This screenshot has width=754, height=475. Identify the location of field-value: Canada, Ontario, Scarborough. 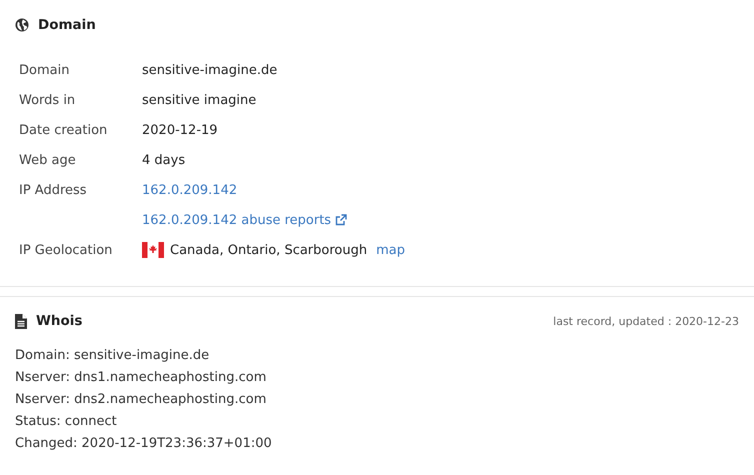
(269, 250).